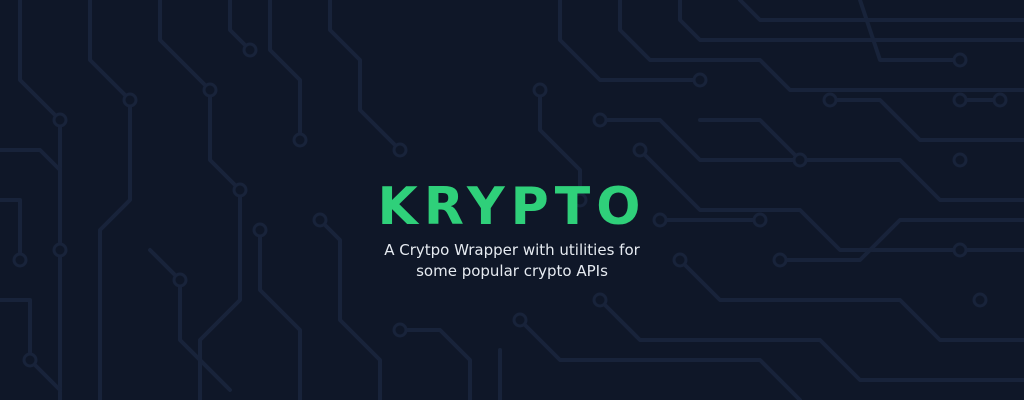 This screenshot has width=1024, height=400. I want to click on krypto-logo: KRYPTO, so click(512, 204).